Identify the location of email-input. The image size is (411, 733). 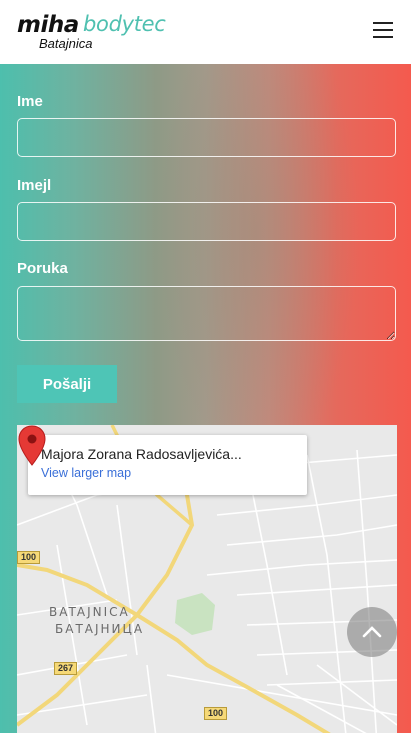
(206, 221).